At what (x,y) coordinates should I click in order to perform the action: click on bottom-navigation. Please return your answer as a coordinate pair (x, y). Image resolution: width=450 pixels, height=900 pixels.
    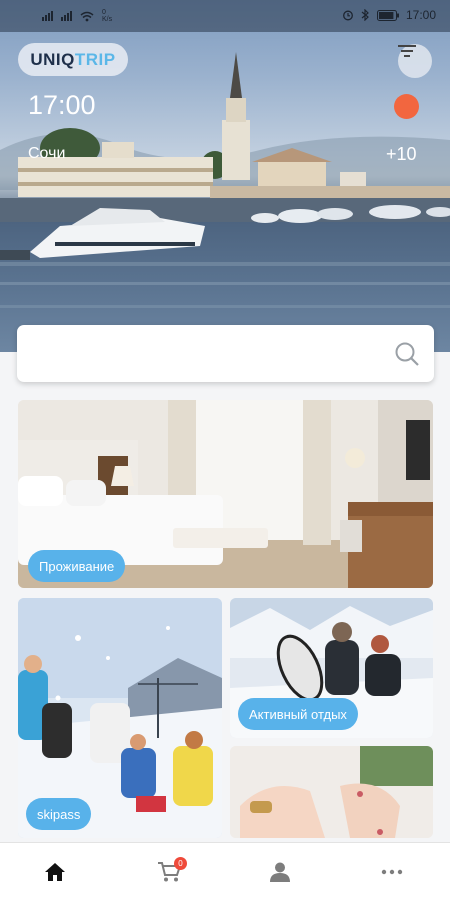
    Looking at the image, I should click on (225, 871).